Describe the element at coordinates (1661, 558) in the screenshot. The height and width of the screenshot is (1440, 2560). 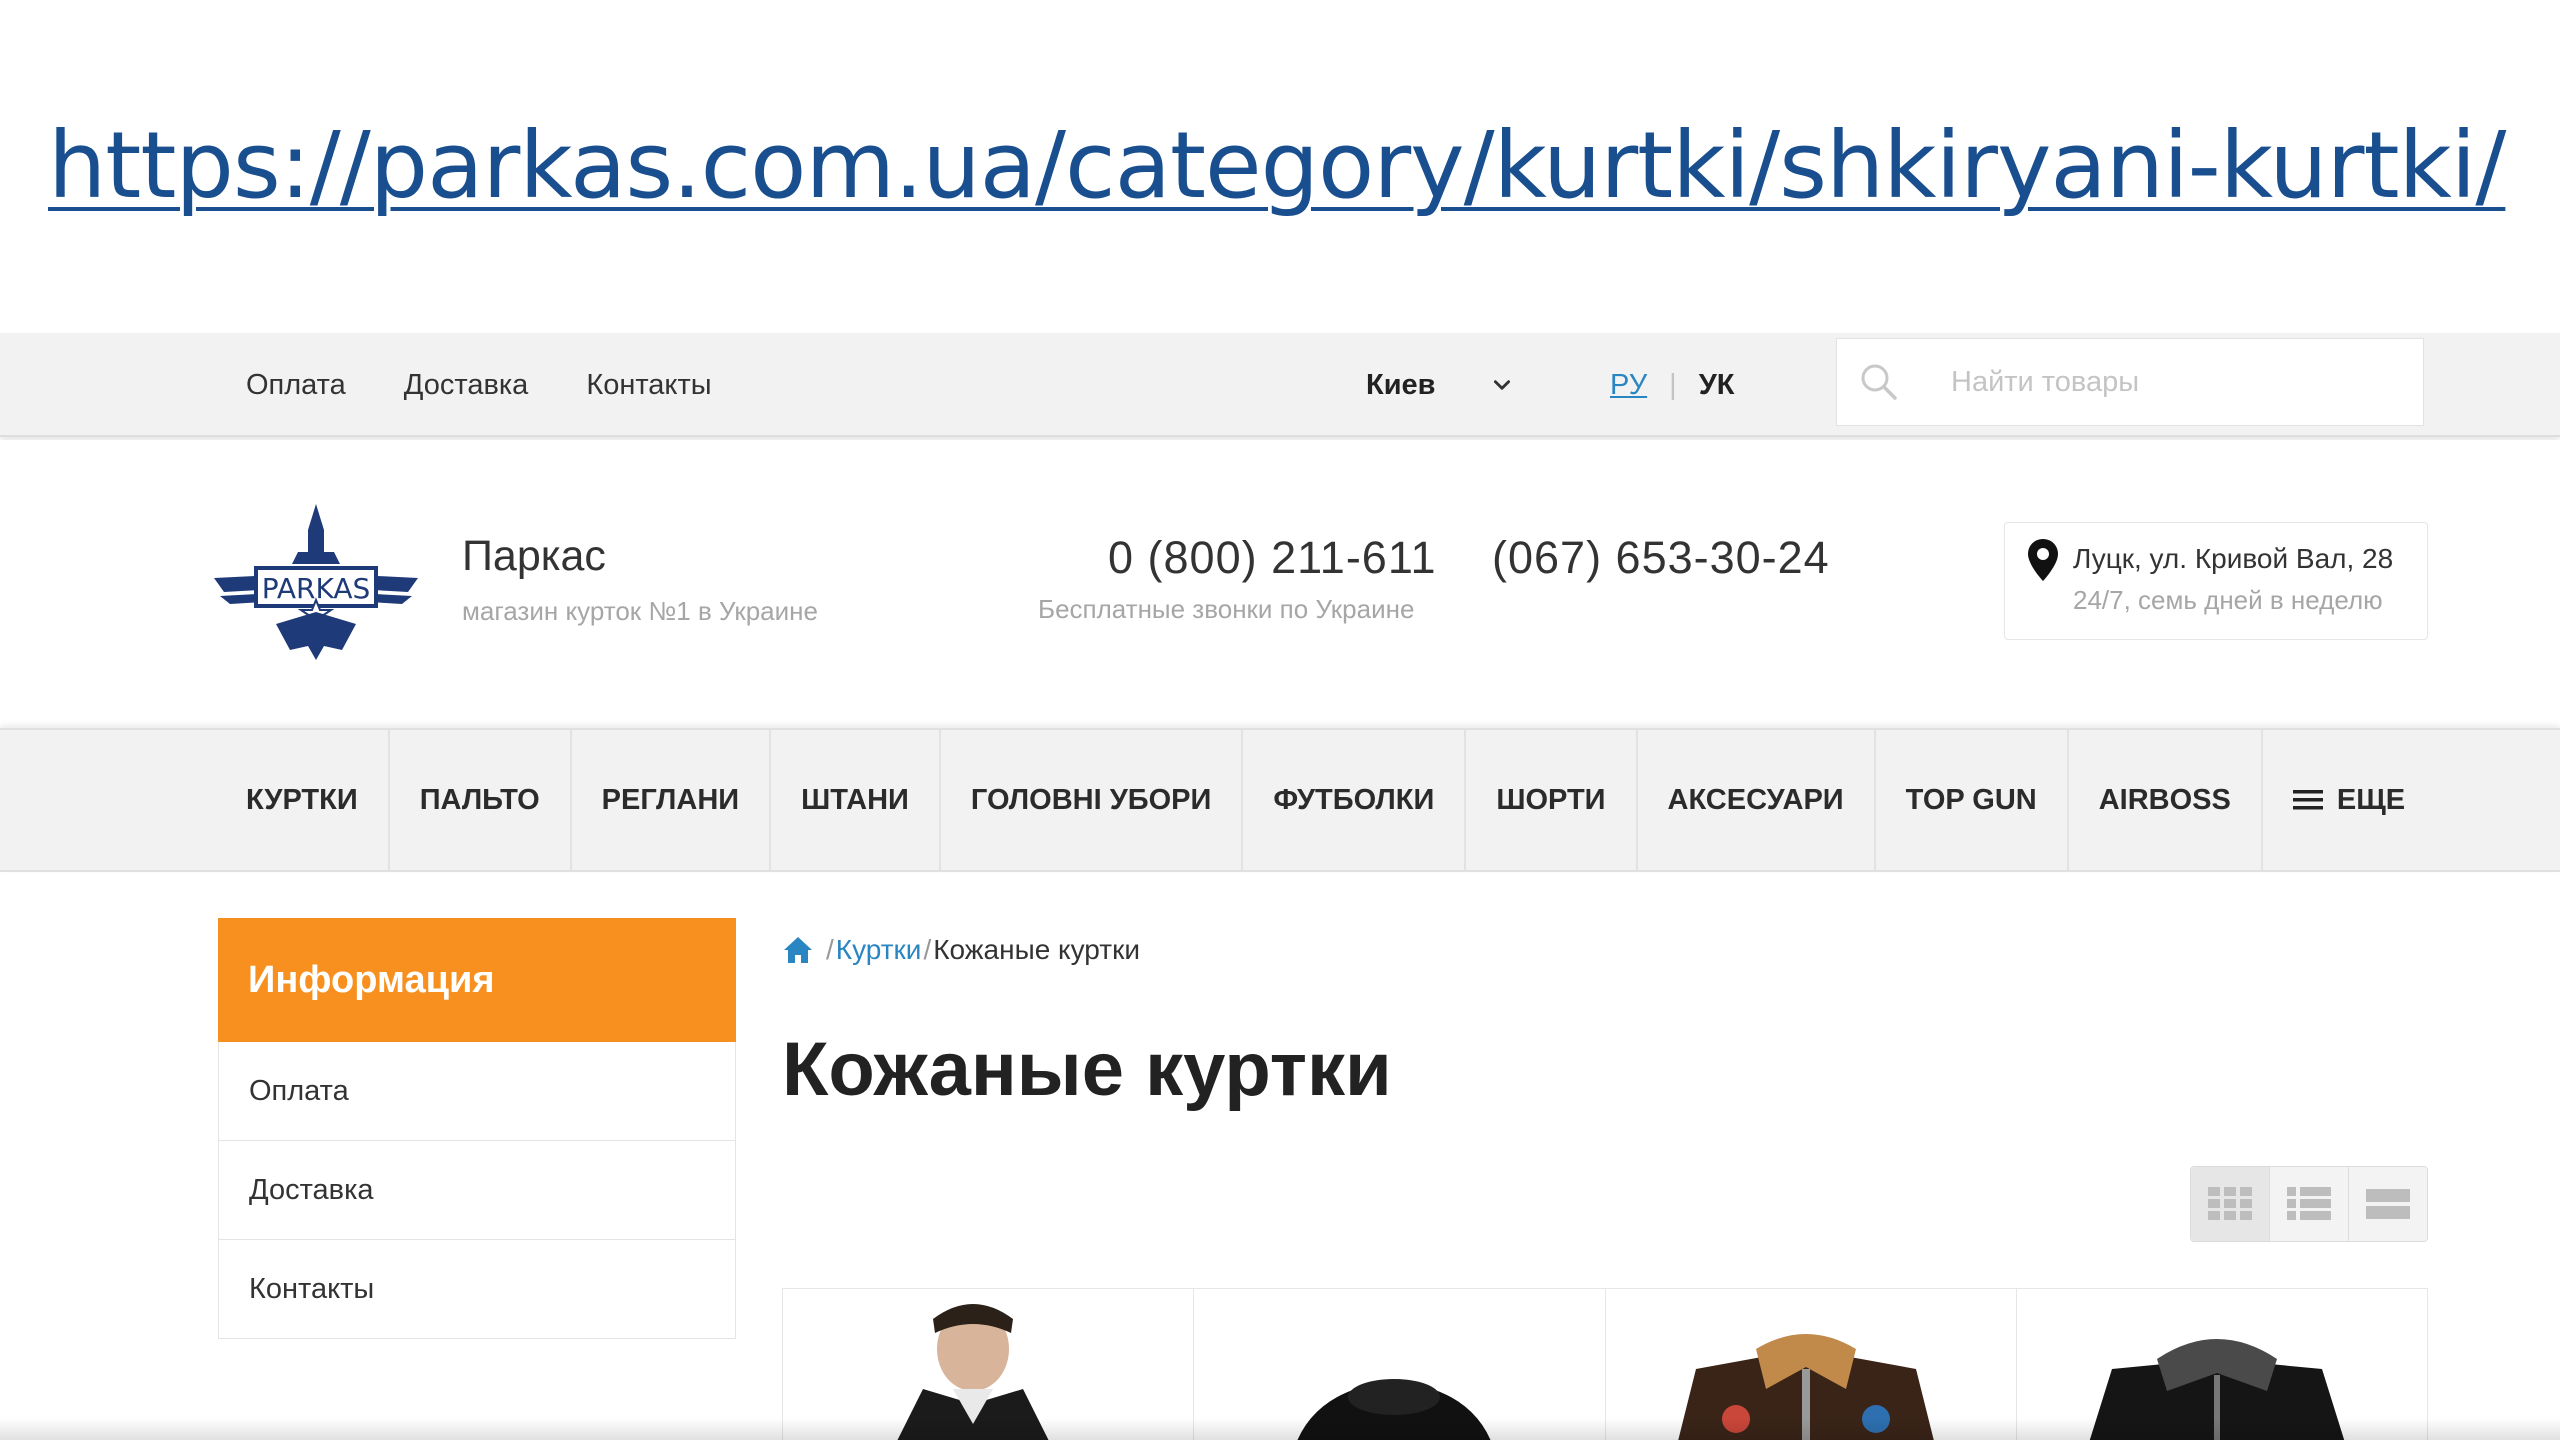
I see `phone-mobile: (067) 653-30-24` at that location.